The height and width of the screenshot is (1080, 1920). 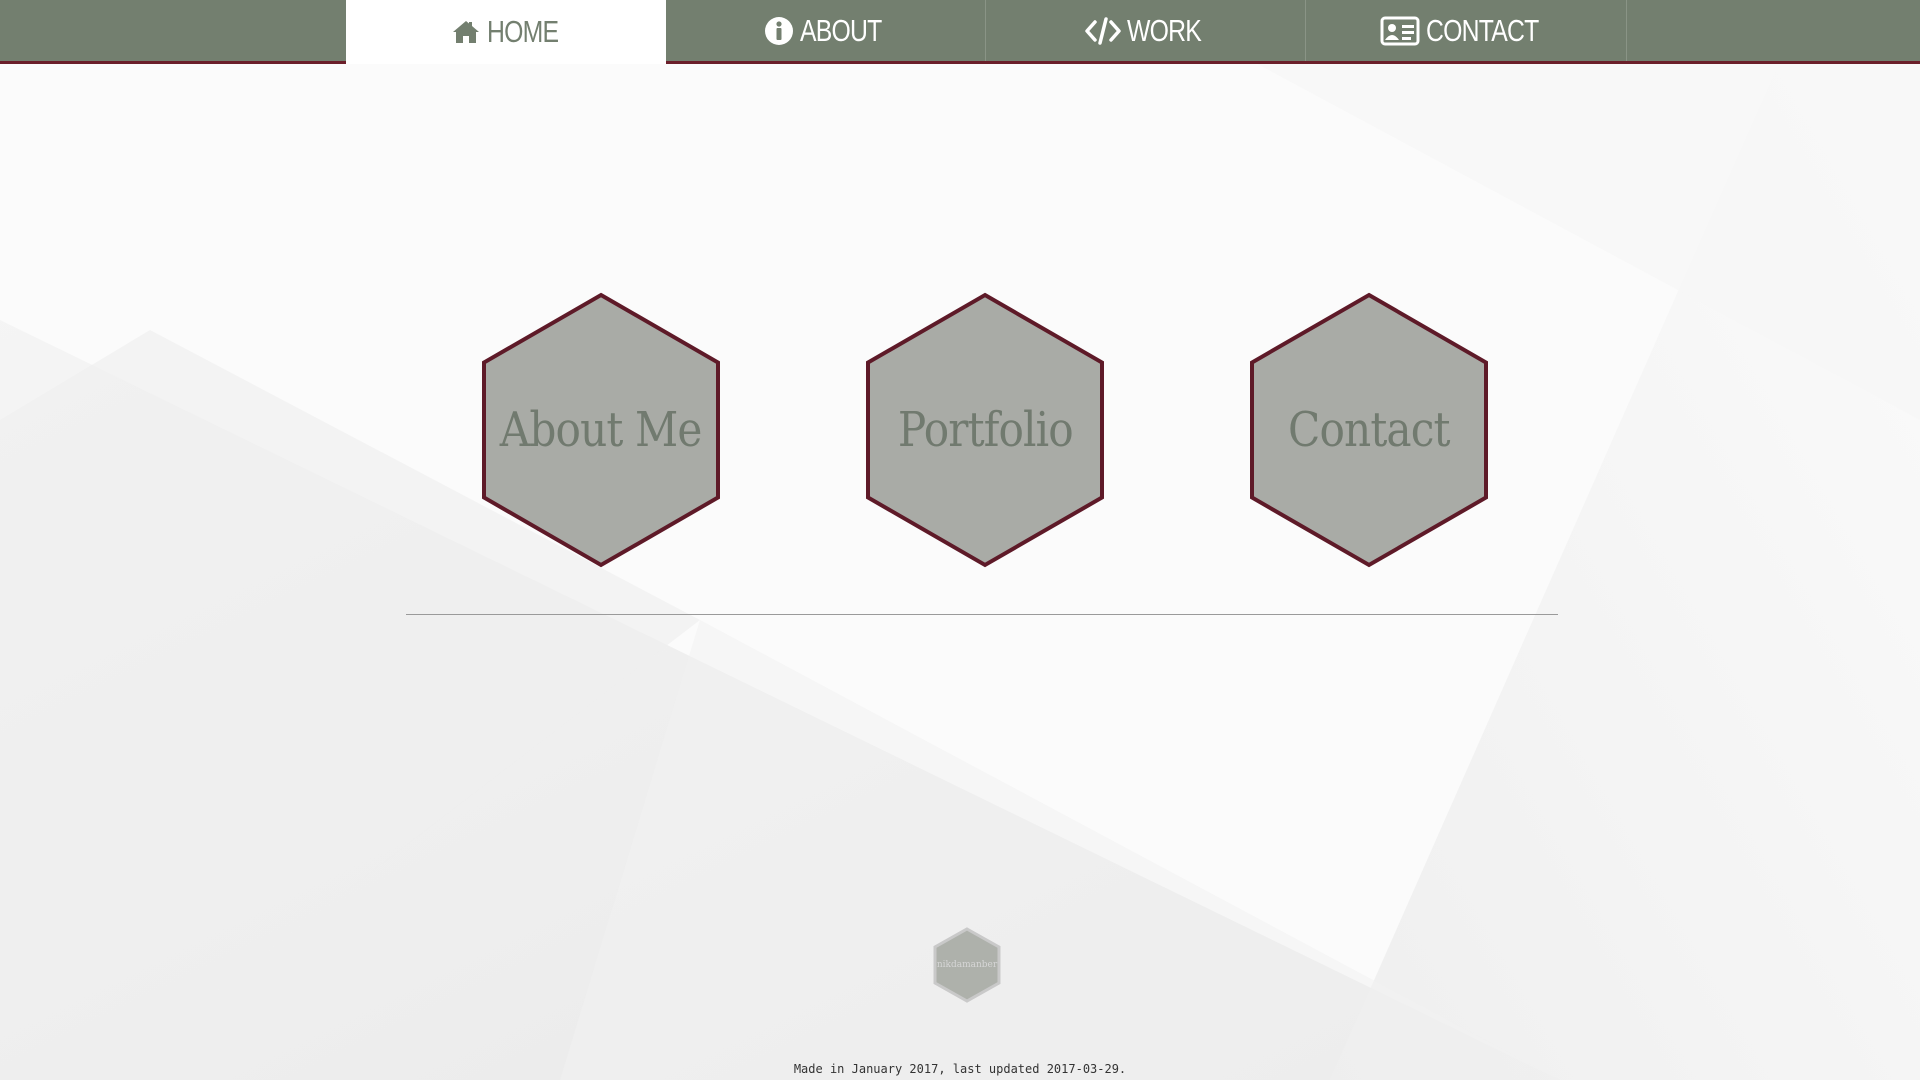 I want to click on nav-tab-home: HOME, so click(x=506, y=32).